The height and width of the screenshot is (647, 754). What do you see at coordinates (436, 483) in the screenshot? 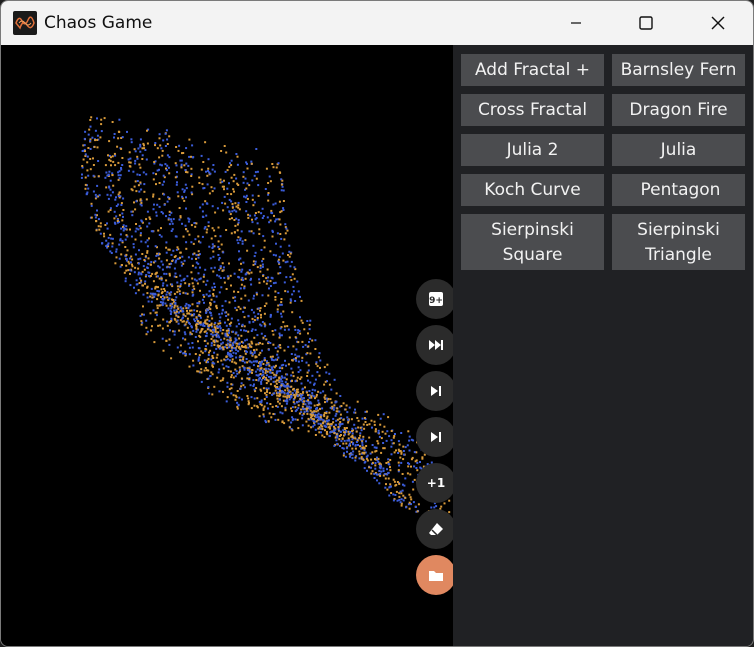
I see `plus-one-button: +1` at bounding box center [436, 483].